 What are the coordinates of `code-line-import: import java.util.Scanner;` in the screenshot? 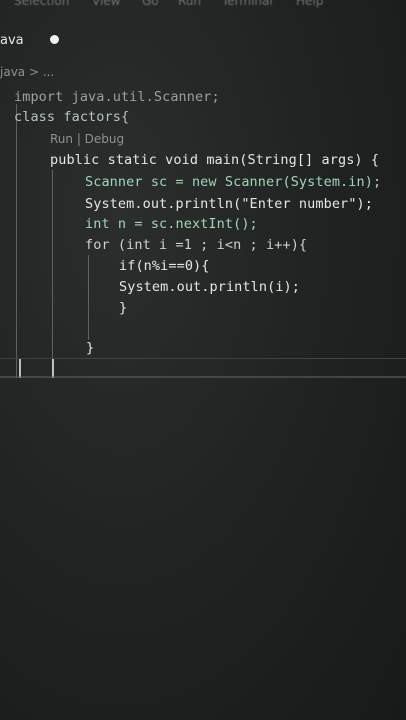 It's located at (117, 97).